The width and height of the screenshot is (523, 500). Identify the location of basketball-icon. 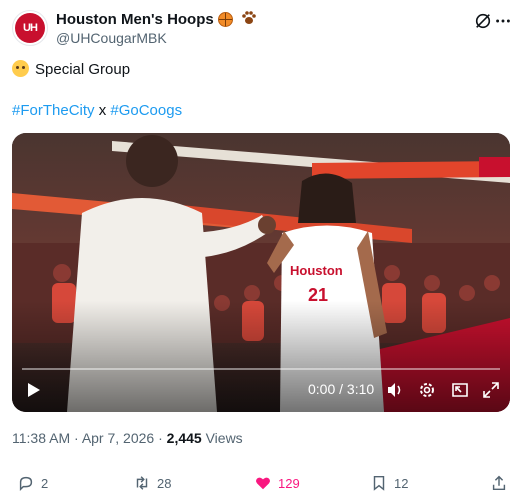
(225, 19).